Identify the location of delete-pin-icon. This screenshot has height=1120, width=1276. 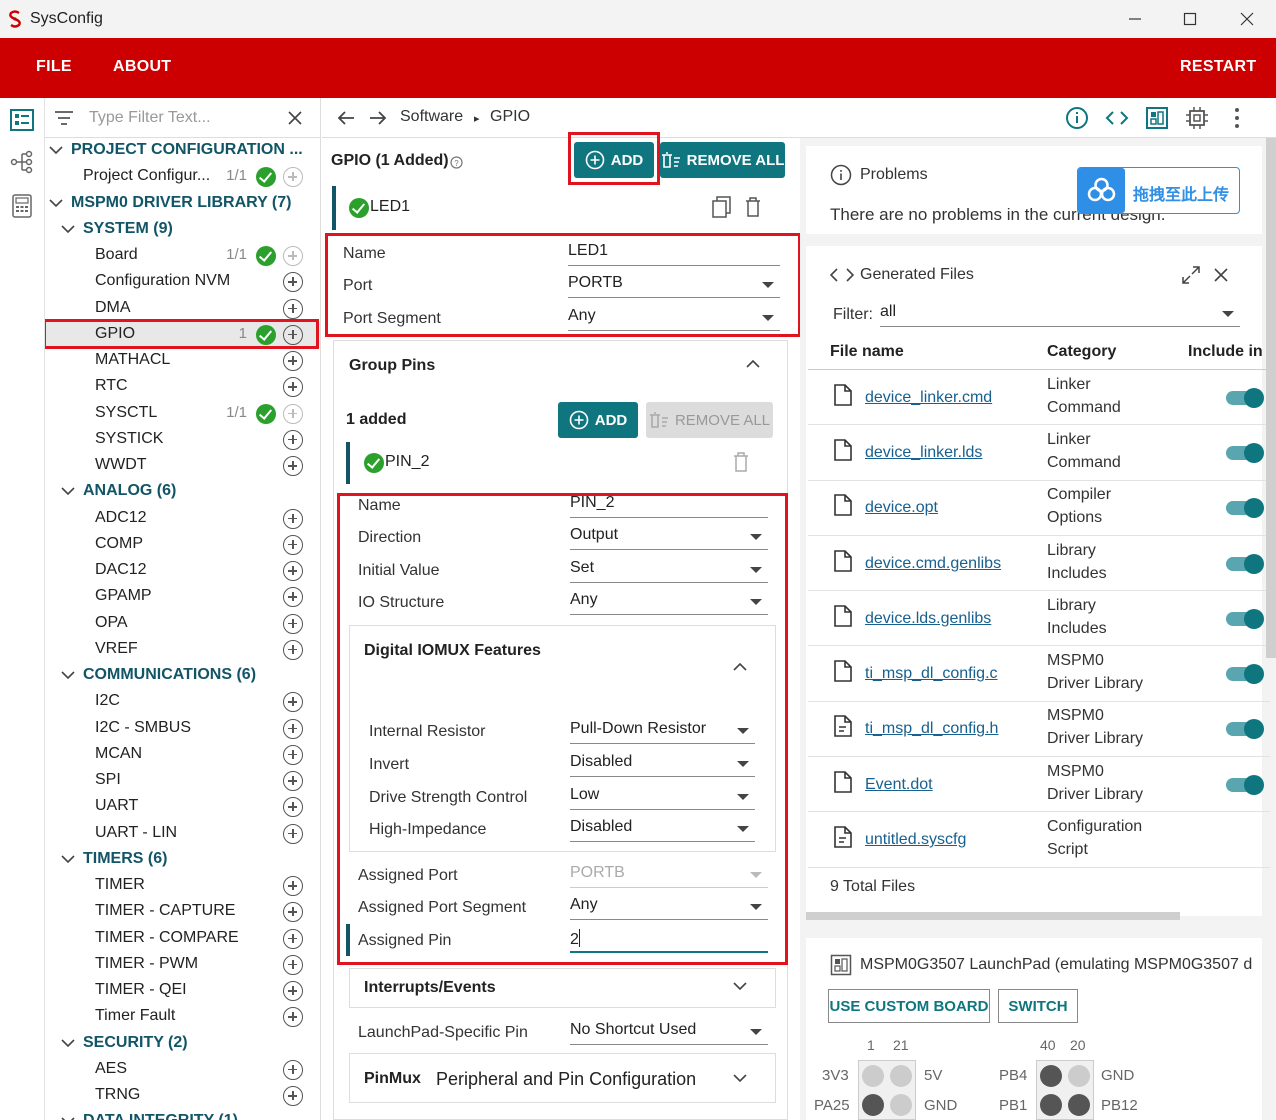
(741, 462).